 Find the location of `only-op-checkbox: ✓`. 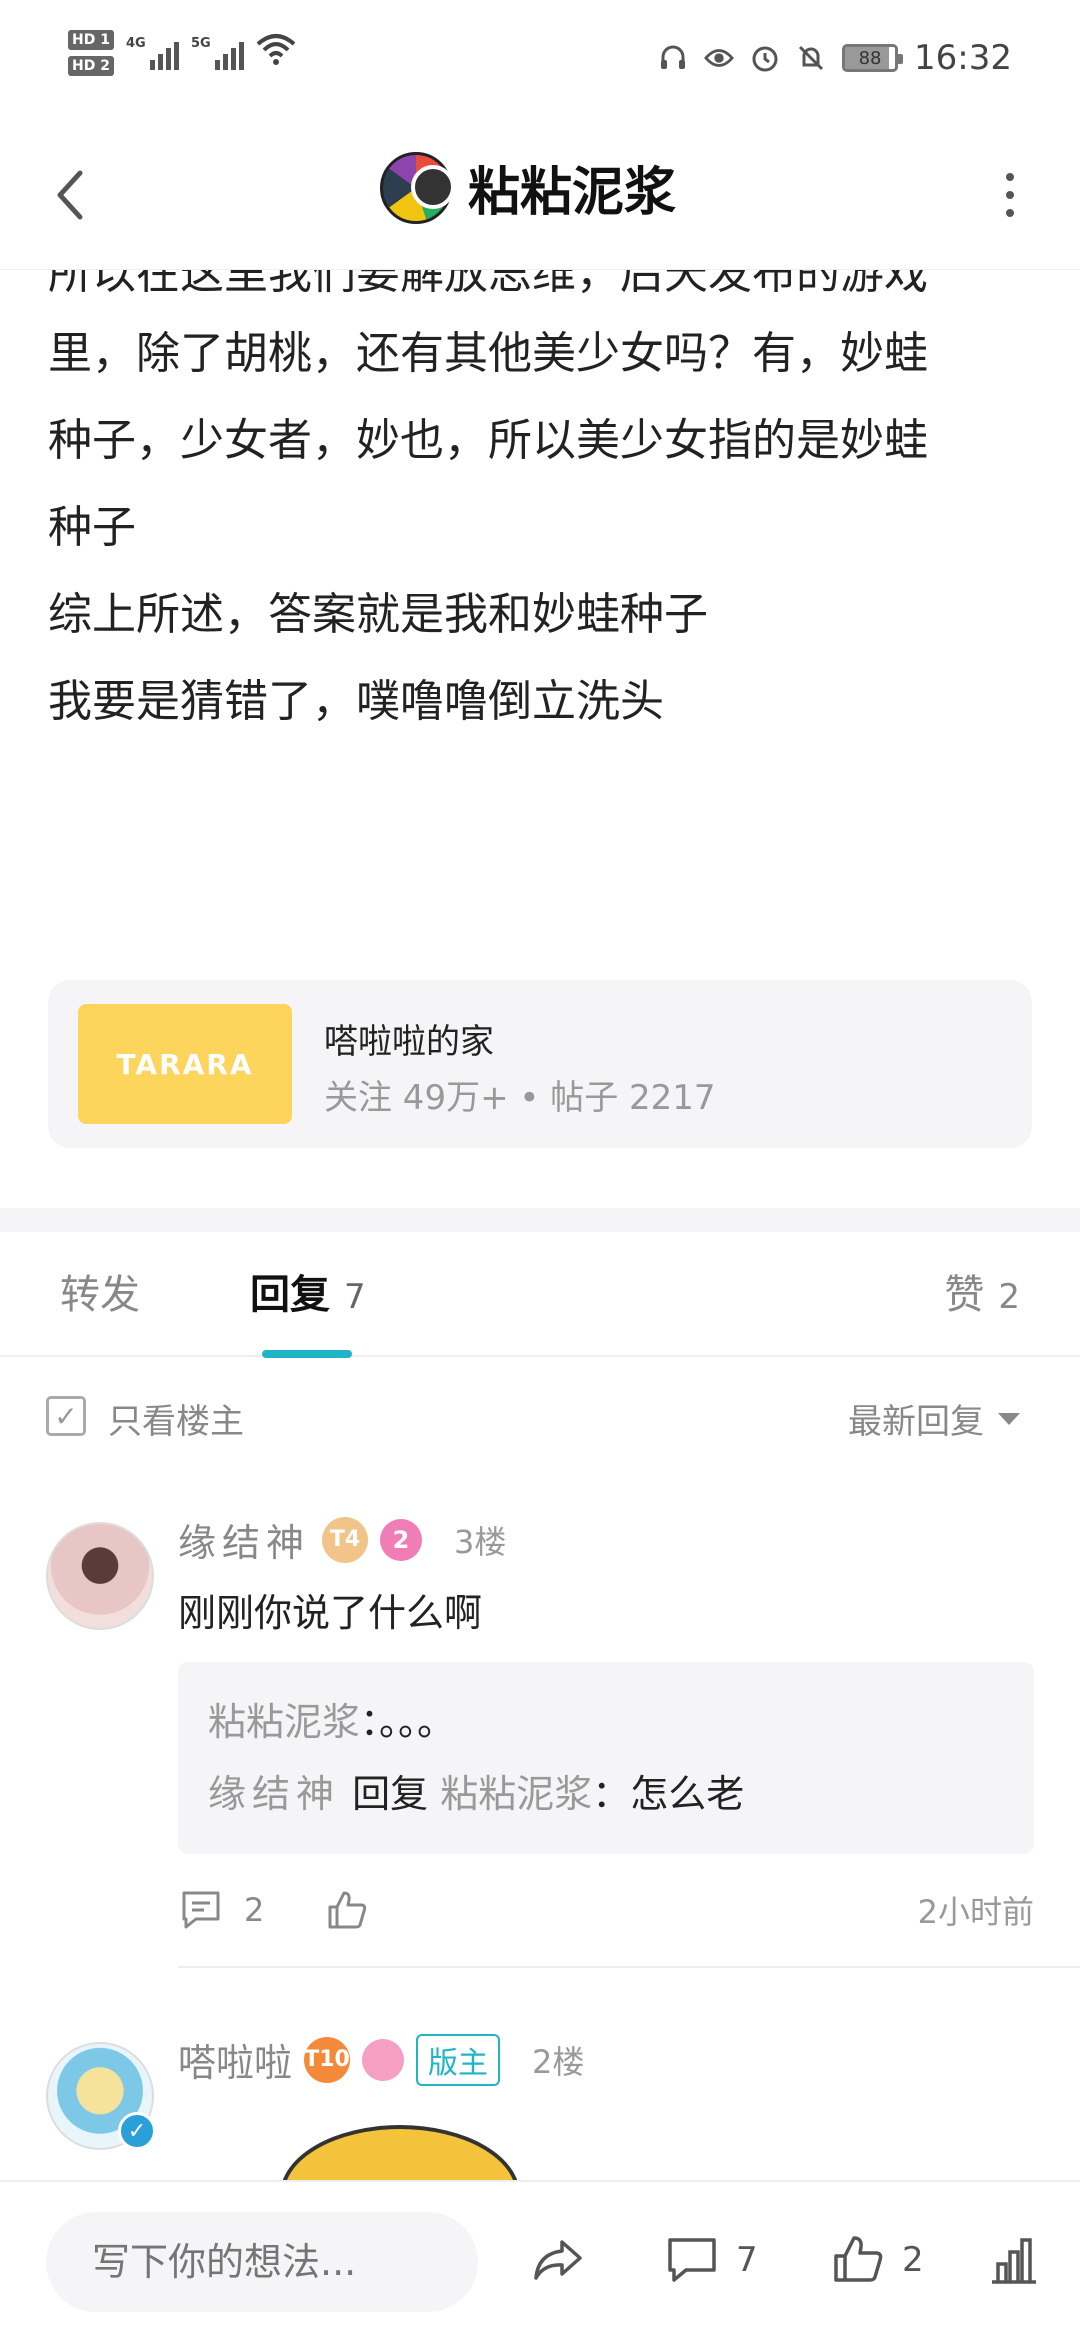

only-op-checkbox: ✓ is located at coordinates (66, 1416).